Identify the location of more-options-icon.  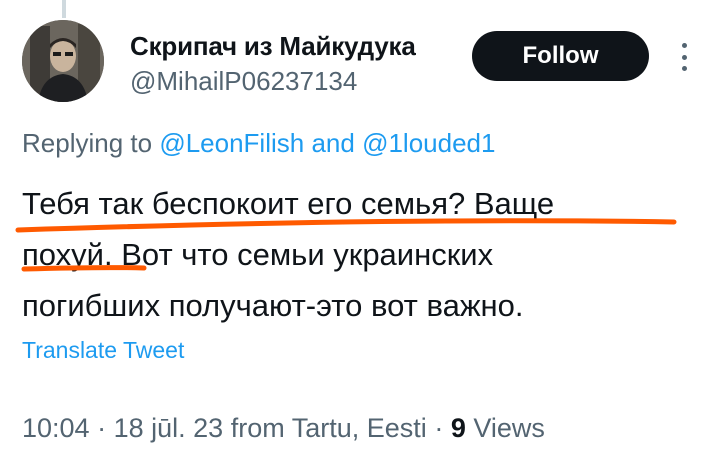
(684, 57).